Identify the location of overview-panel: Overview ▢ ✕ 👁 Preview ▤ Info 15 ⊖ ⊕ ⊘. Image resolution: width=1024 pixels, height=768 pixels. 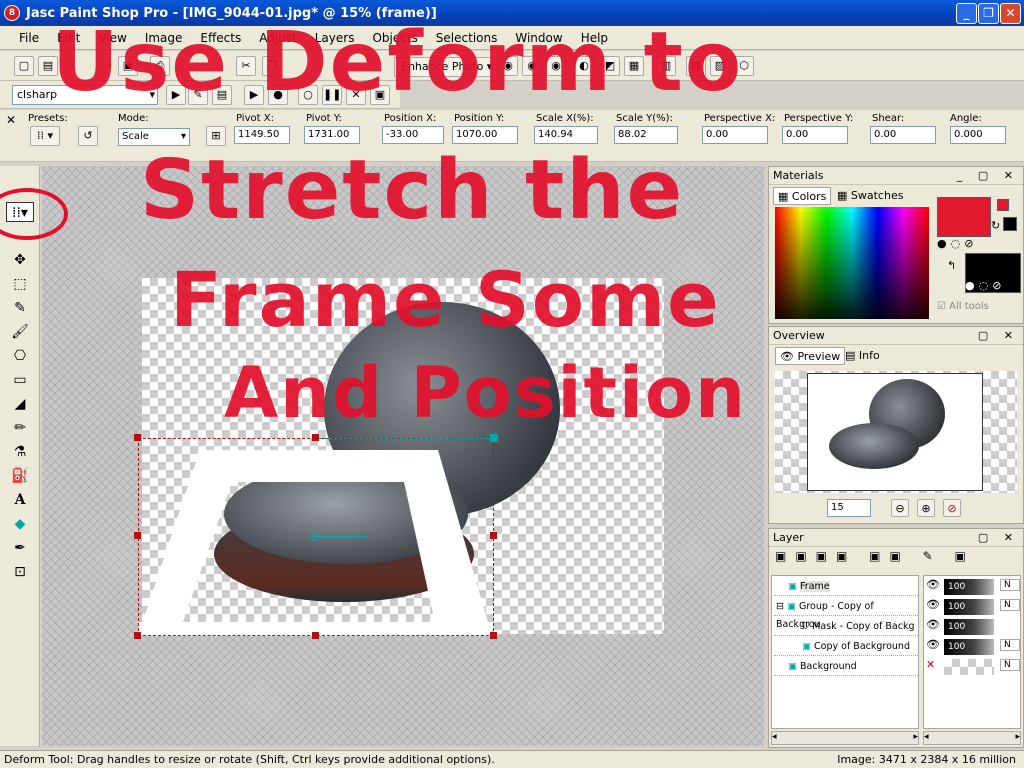
(896, 425).